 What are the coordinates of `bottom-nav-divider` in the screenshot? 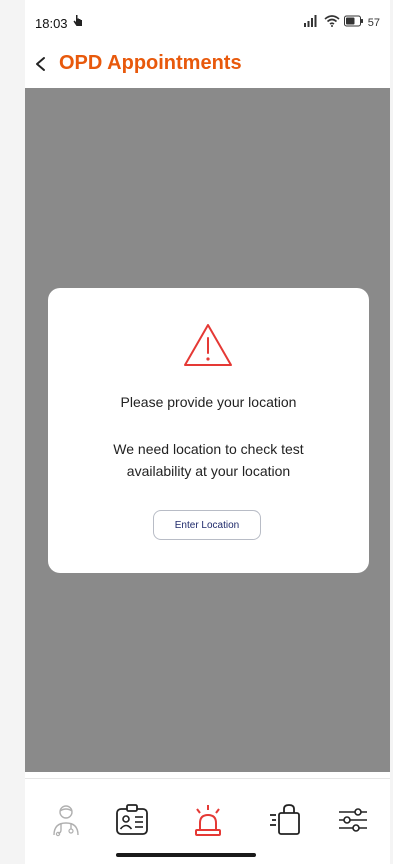 It's located at (207, 778).